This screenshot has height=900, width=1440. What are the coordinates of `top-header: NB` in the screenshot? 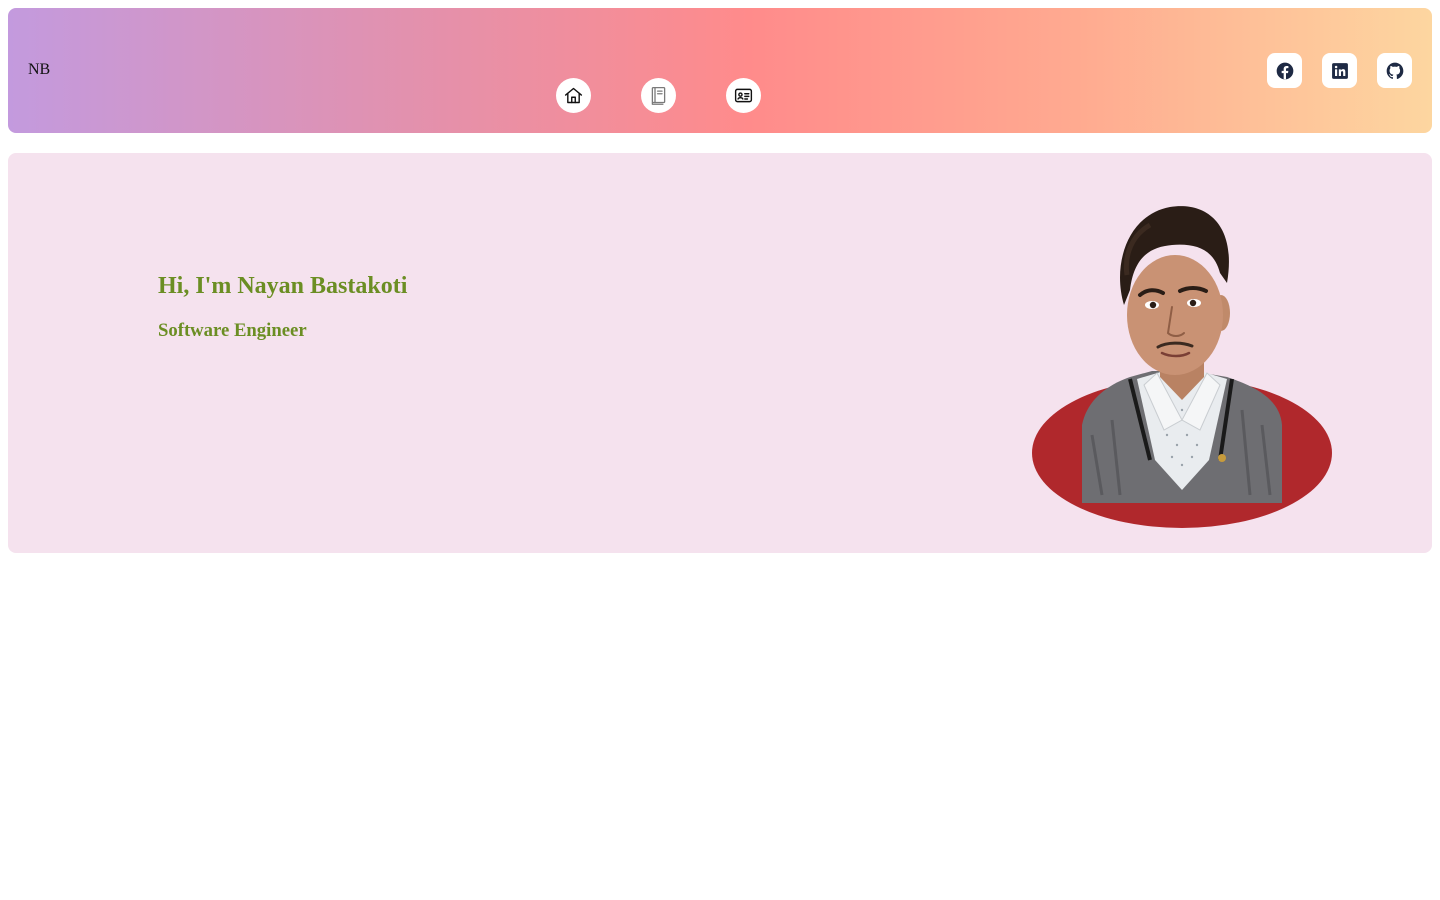 It's located at (720, 70).